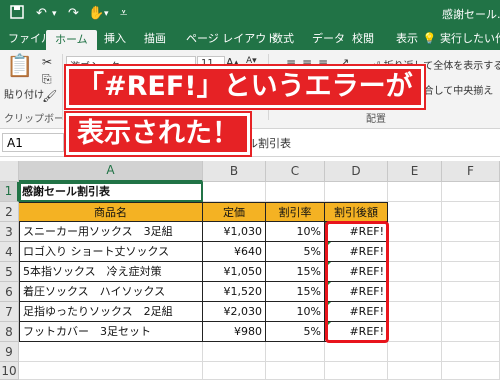  Describe the element at coordinates (73, 14) in the screenshot. I see `redo-icon: ↷` at that location.